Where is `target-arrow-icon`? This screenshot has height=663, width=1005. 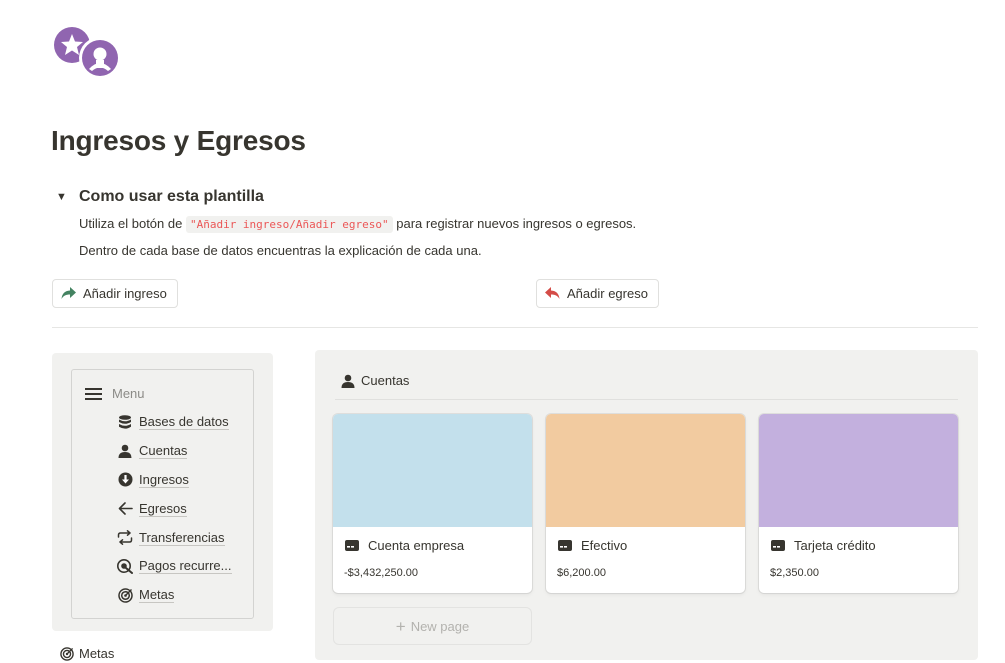 target-arrow-icon is located at coordinates (125, 566).